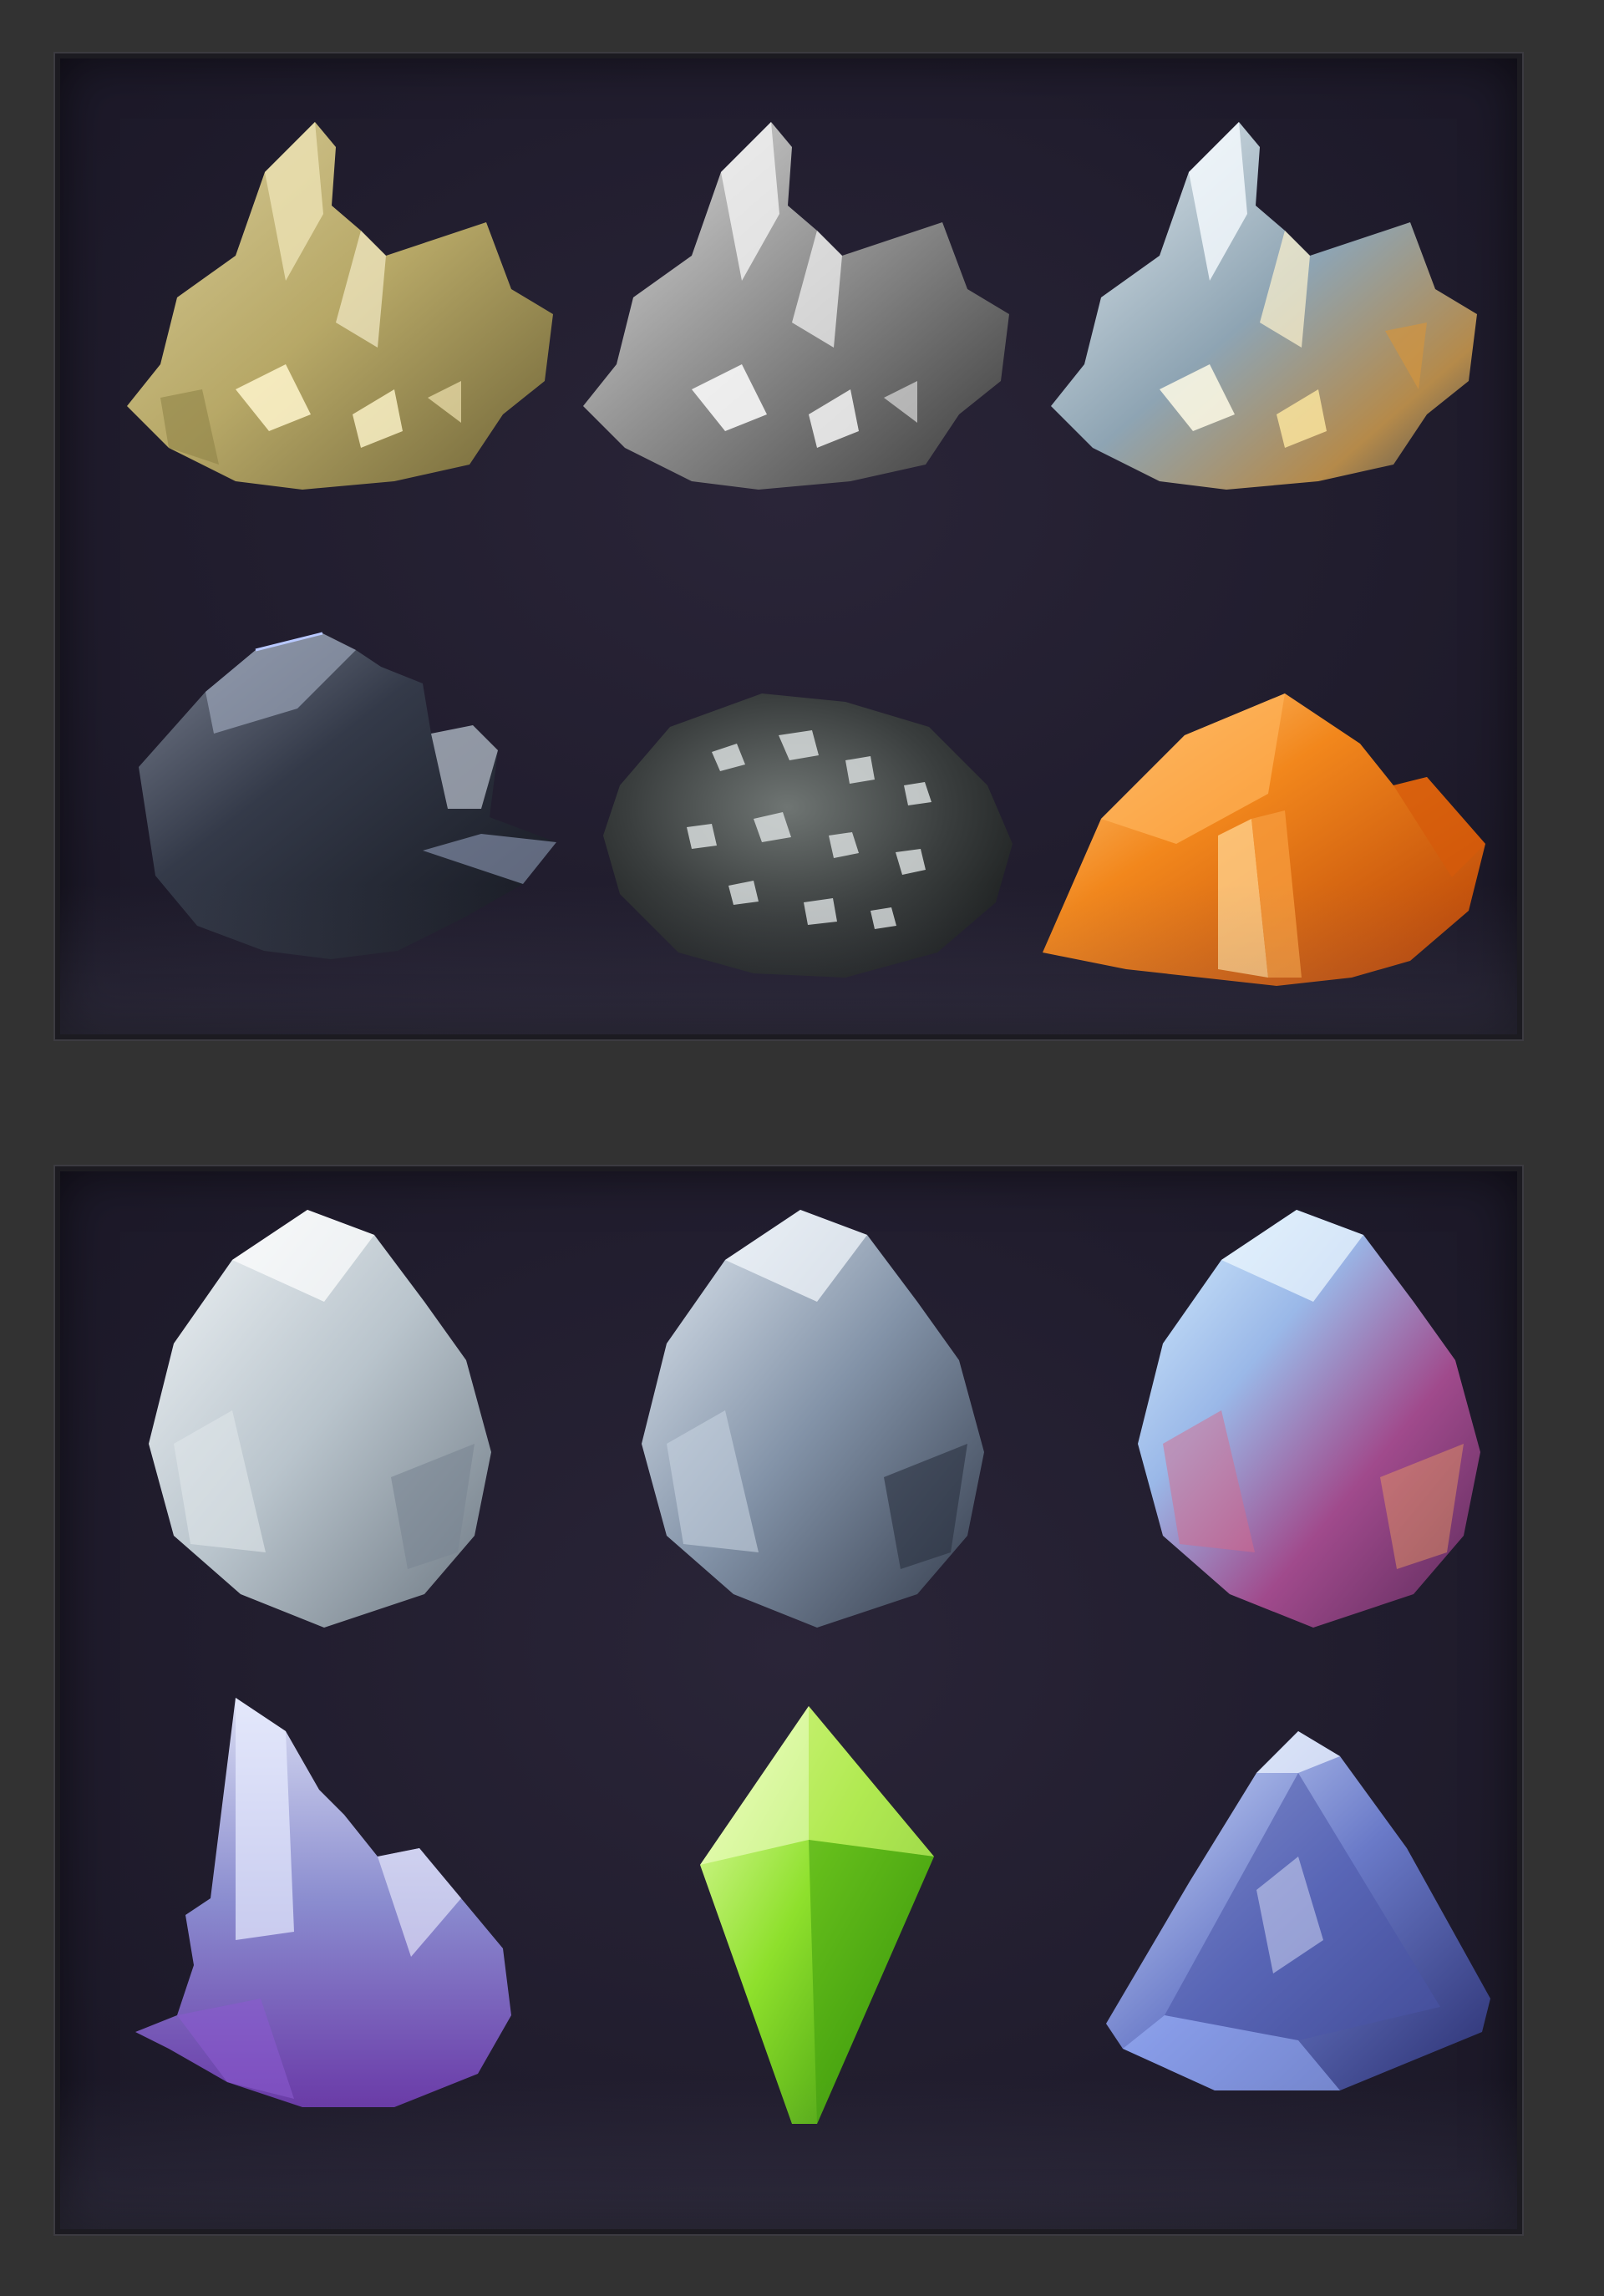 Image resolution: width=1604 pixels, height=2296 pixels. What do you see at coordinates (1322, 1418) in the screenshot?
I see `iridescent-purple-gem-icon` at bounding box center [1322, 1418].